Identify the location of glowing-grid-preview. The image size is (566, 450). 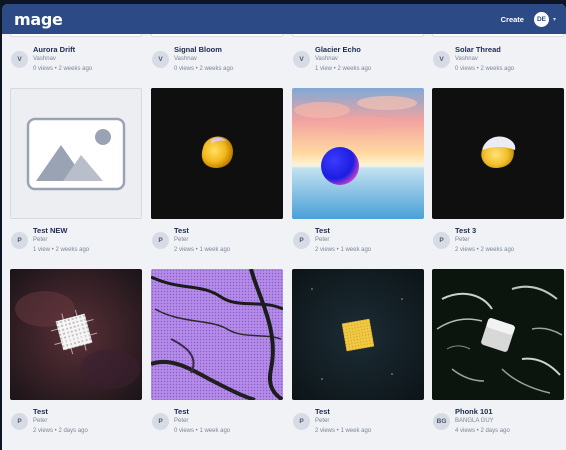
(76, 334).